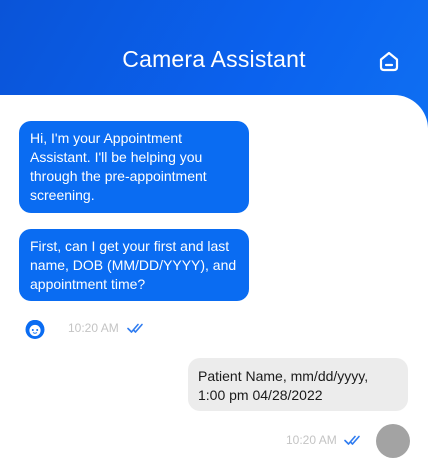  I want to click on assistant-avatar-icon, so click(35, 329).